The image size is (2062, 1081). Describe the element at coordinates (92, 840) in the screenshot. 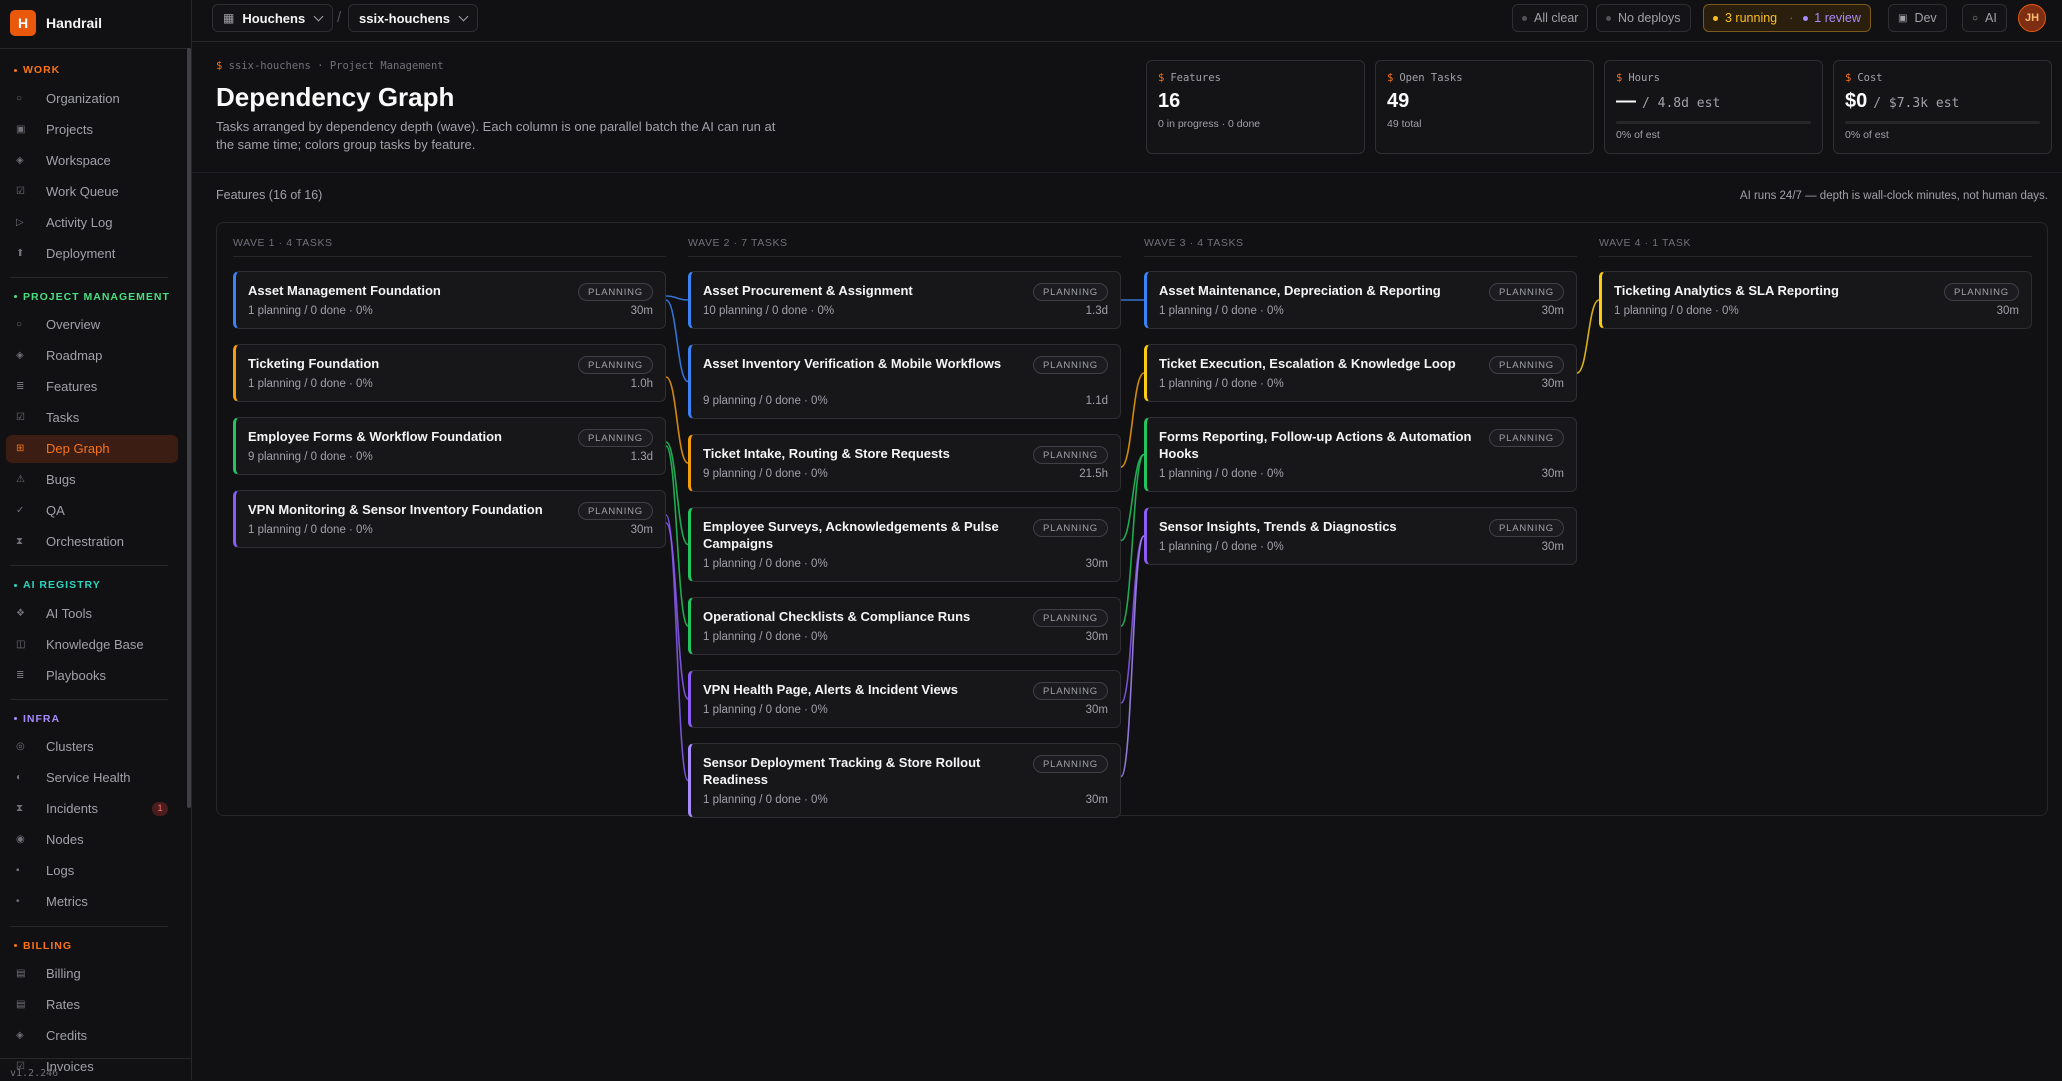

I see `sidebar-item-nodes: ◉ Nodes` at that location.